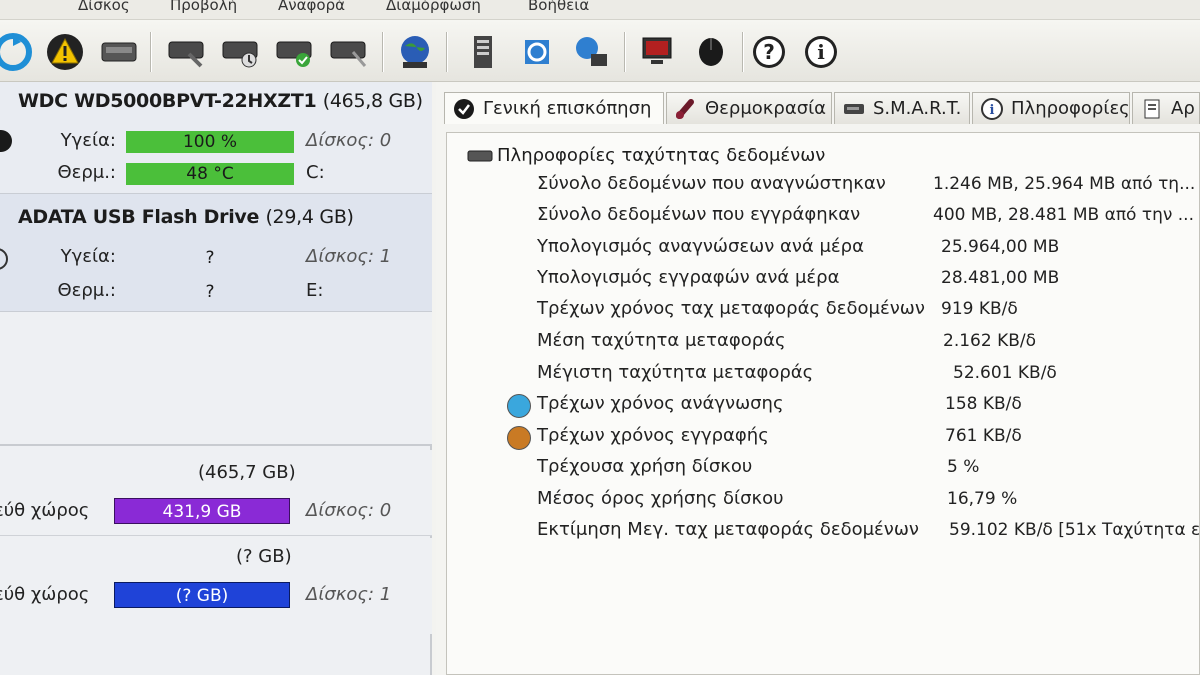 The height and width of the screenshot is (675, 1200). Describe the element at coordinates (187, 52) in the screenshot. I see `disk-tools-icon` at that location.